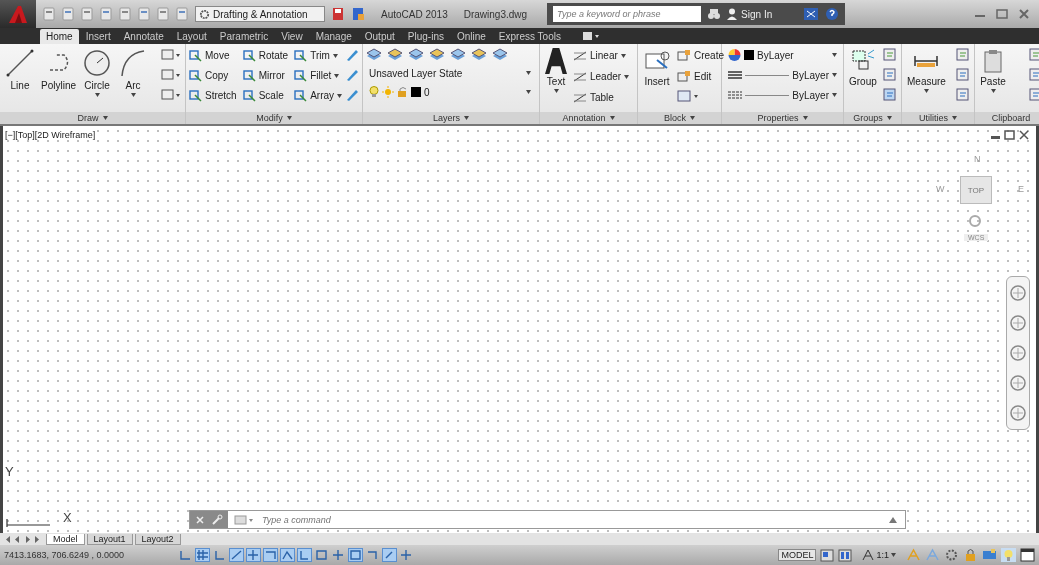 Image resolution: width=1039 pixels, height=565 pixels. I want to click on exchange-icon, so click(811, 14).